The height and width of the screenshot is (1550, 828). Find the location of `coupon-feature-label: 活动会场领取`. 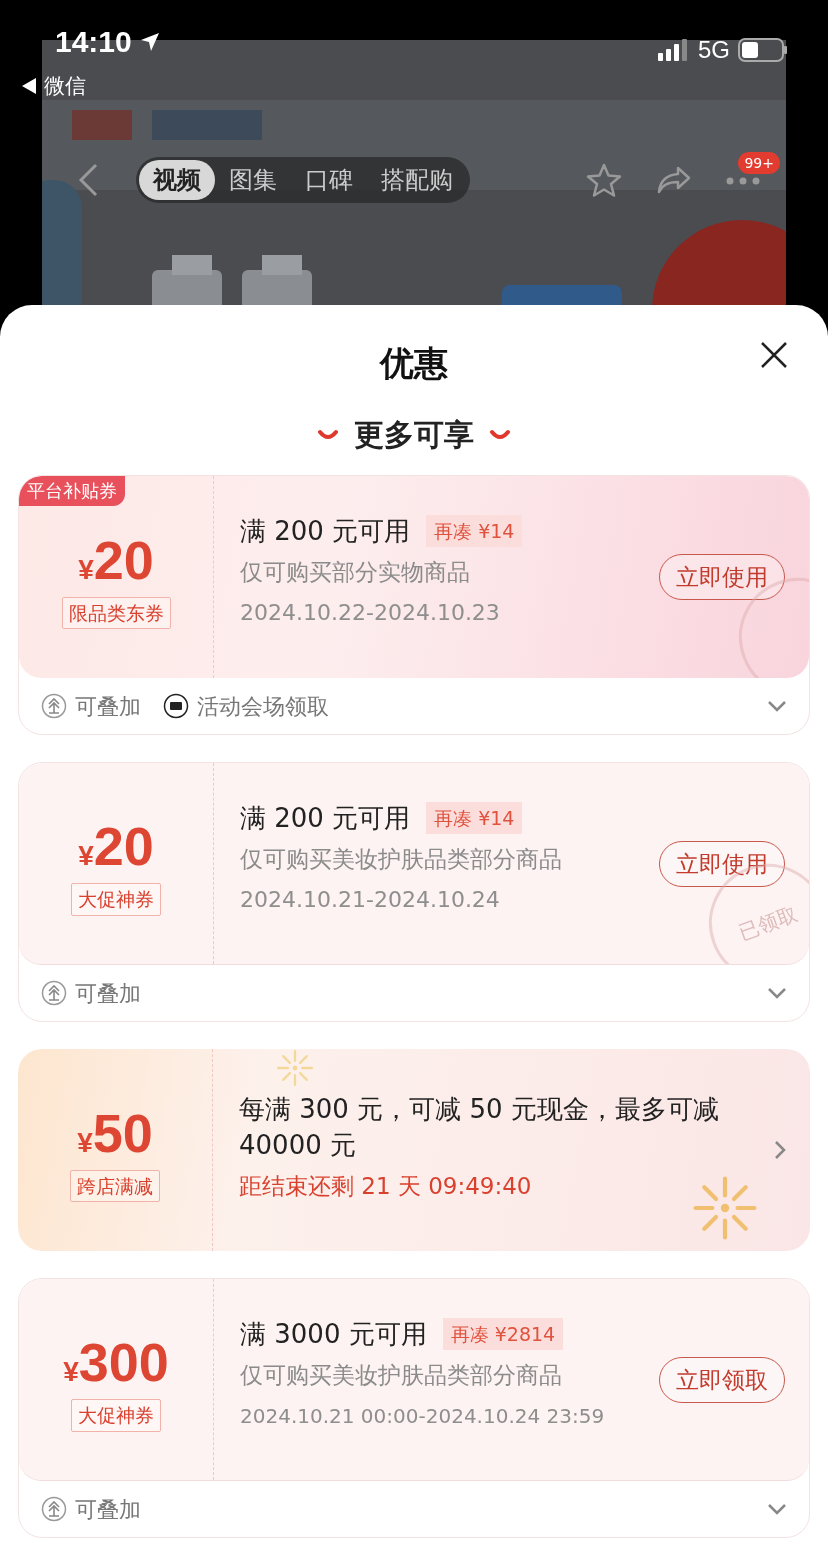

coupon-feature-label: 活动会场领取 is located at coordinates (263, 706).